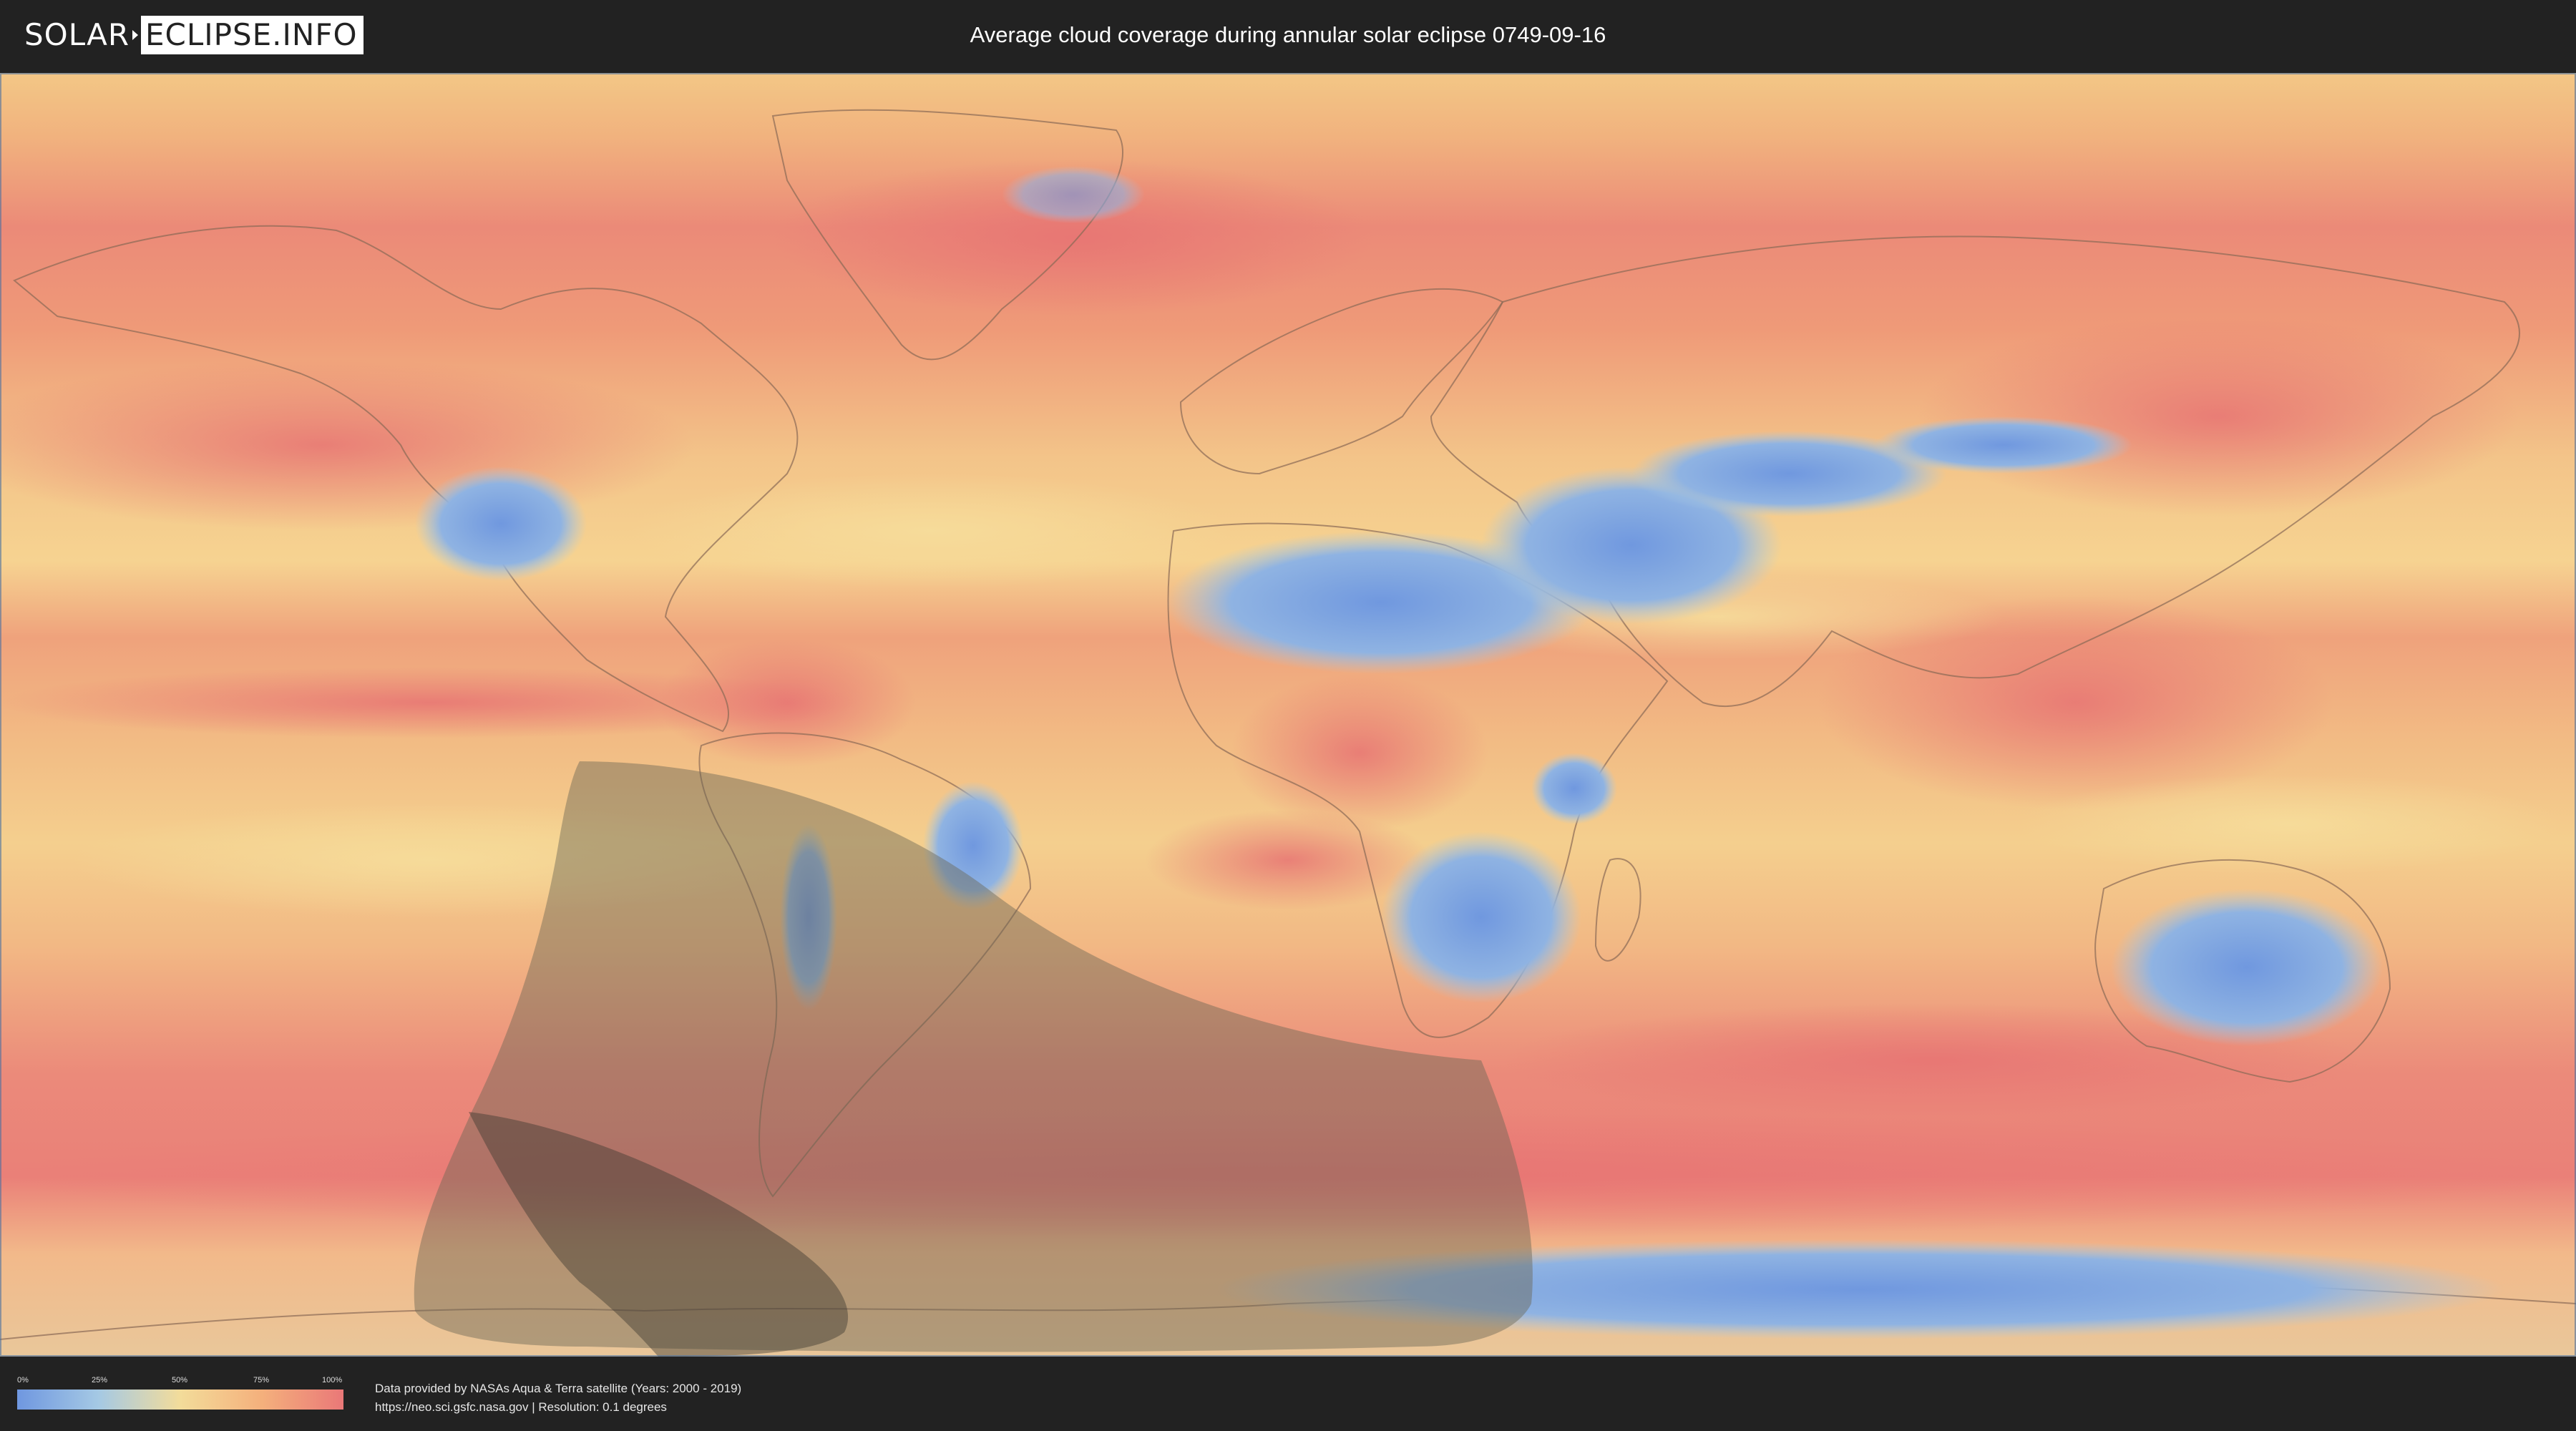  Describe the element at coordinates (180, 1400) in the screenshot. I see `legend-color-scale` at that location.